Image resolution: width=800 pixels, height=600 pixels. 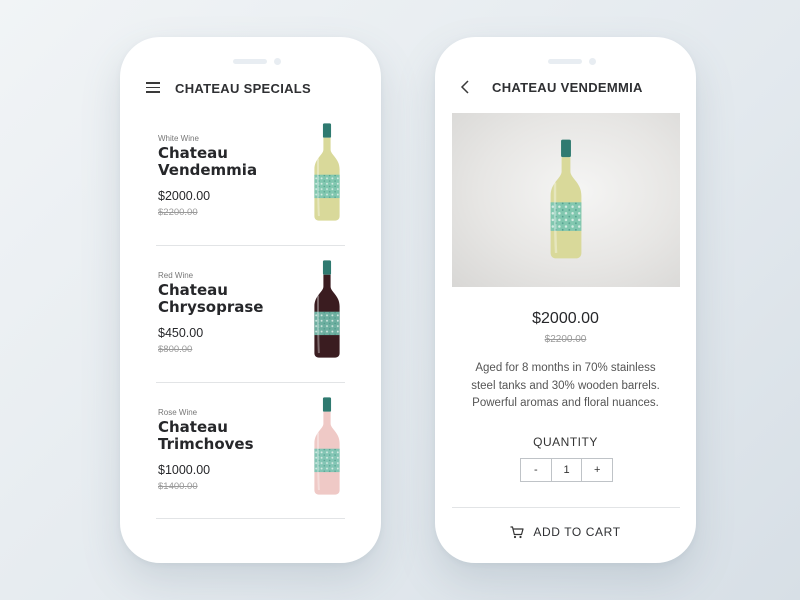 I want to click on product-old-price: $800.00, so click(x=175, y=349).